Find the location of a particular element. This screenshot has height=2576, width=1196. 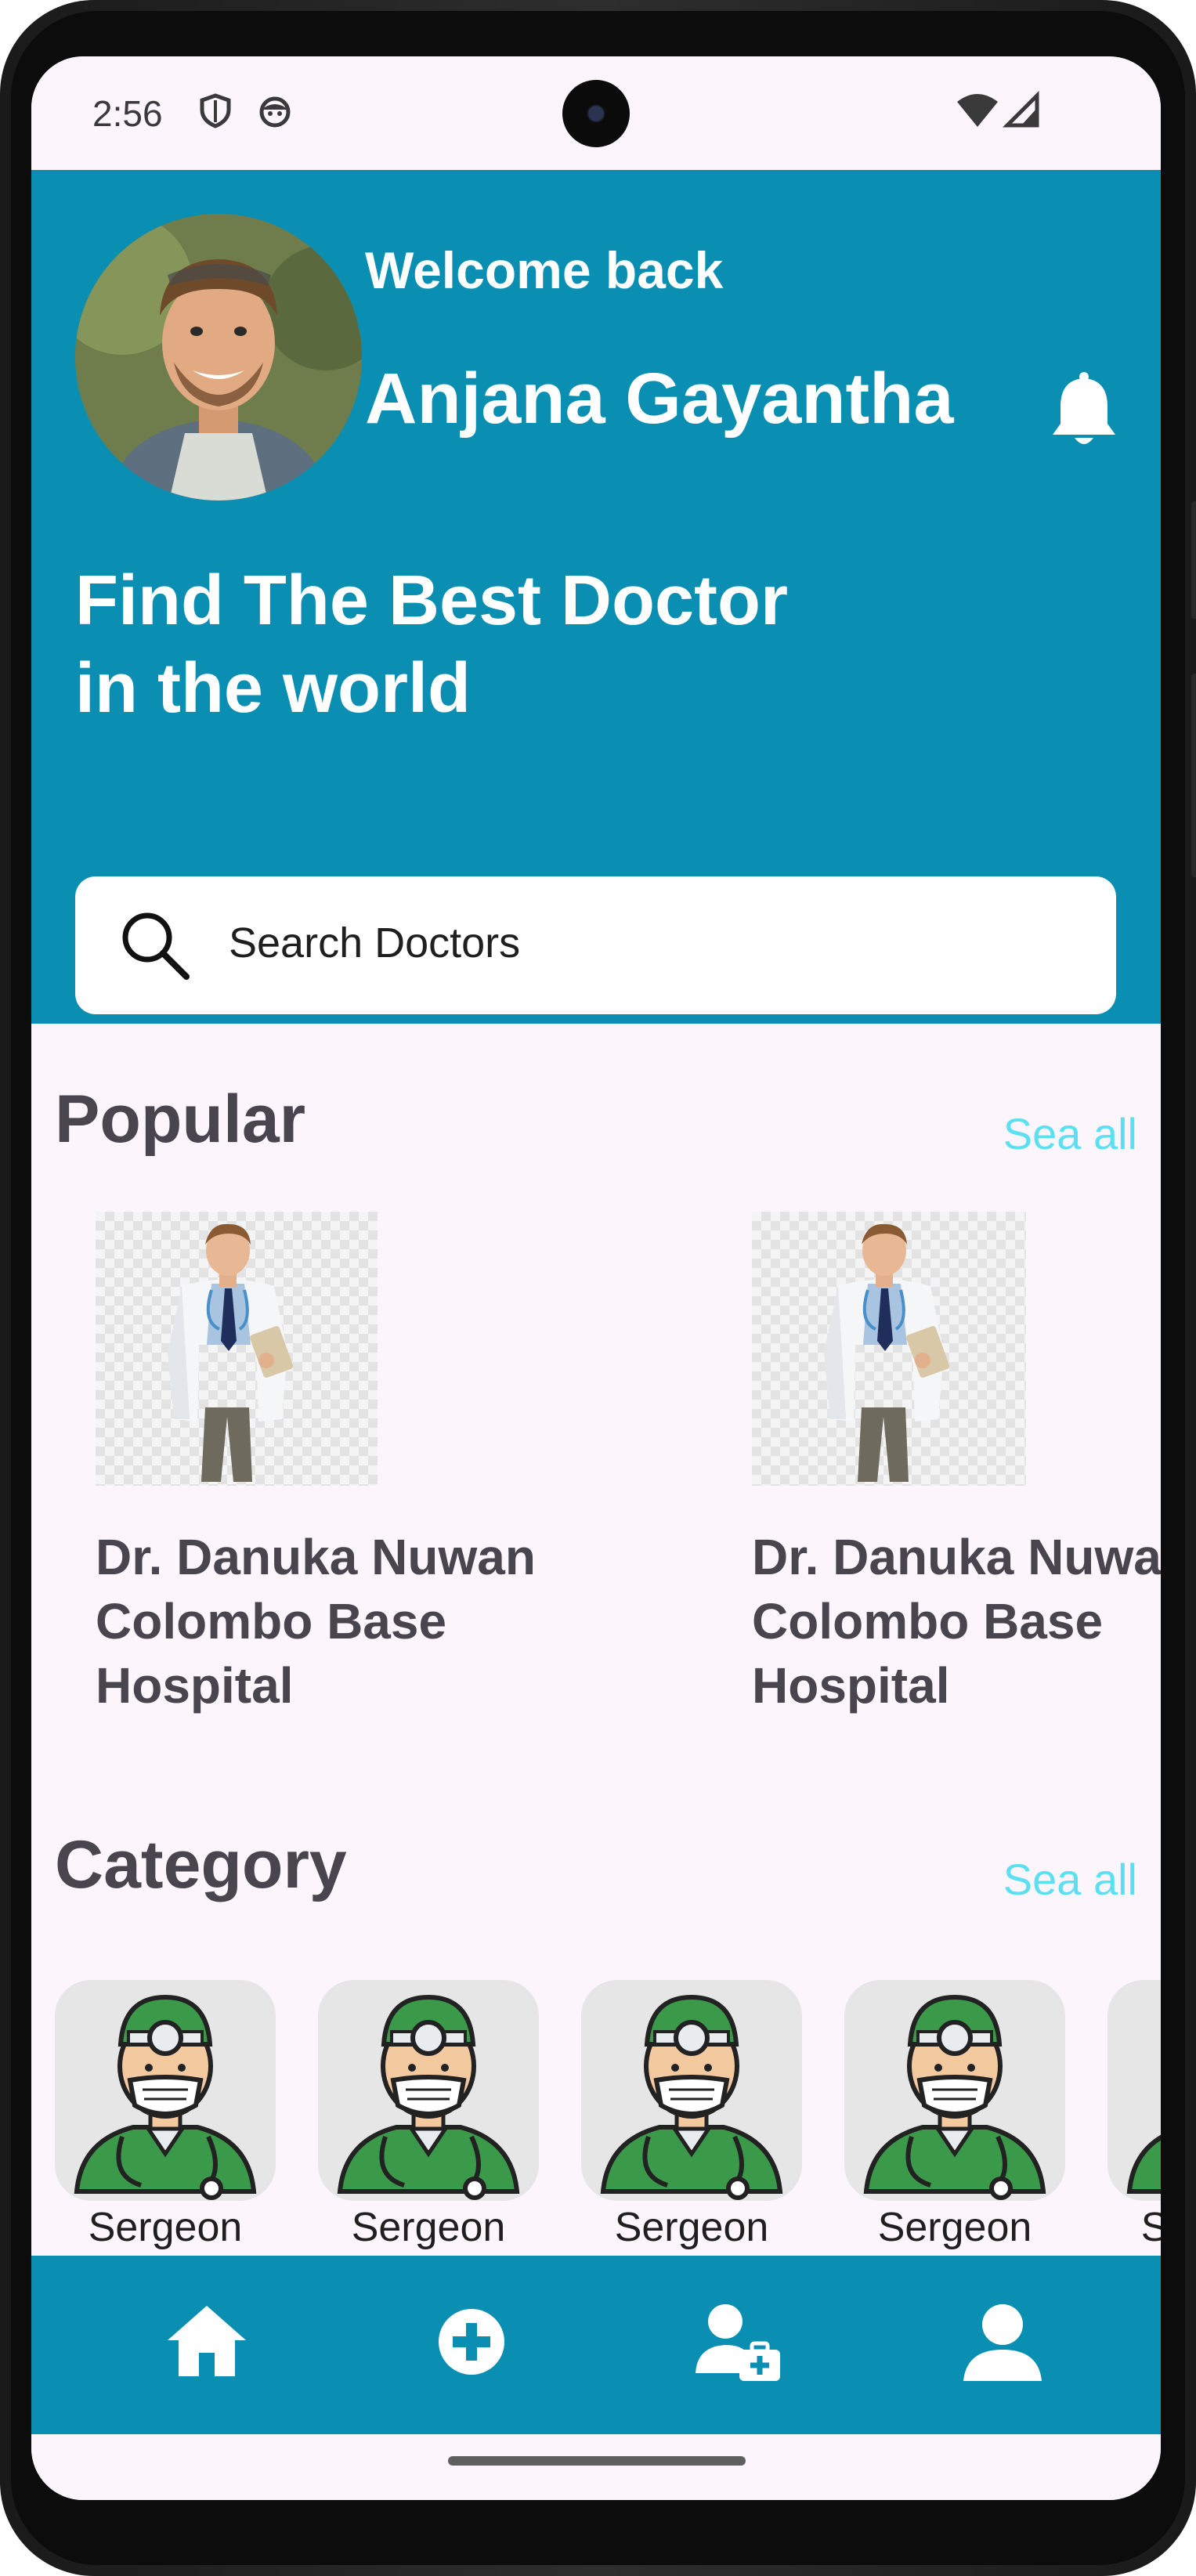

front-camera is located at coordinates (596, 113).